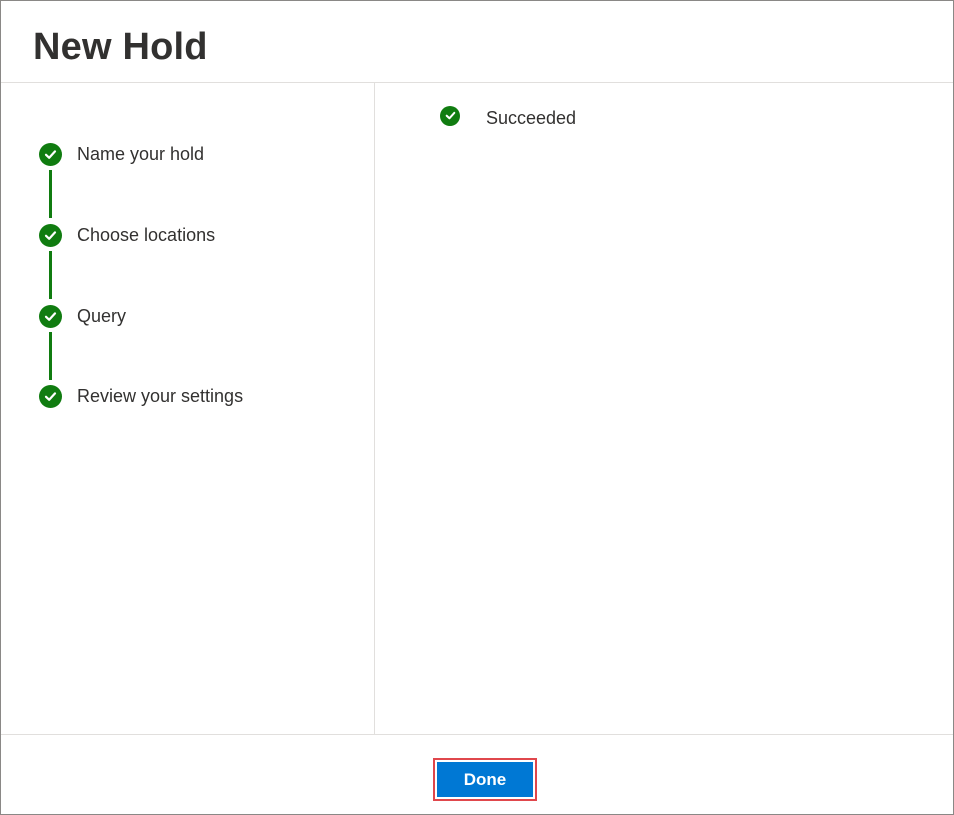 This screenshot has height=815, width=954. I want to click on dialog-header: New Hold, so click(477, 42).